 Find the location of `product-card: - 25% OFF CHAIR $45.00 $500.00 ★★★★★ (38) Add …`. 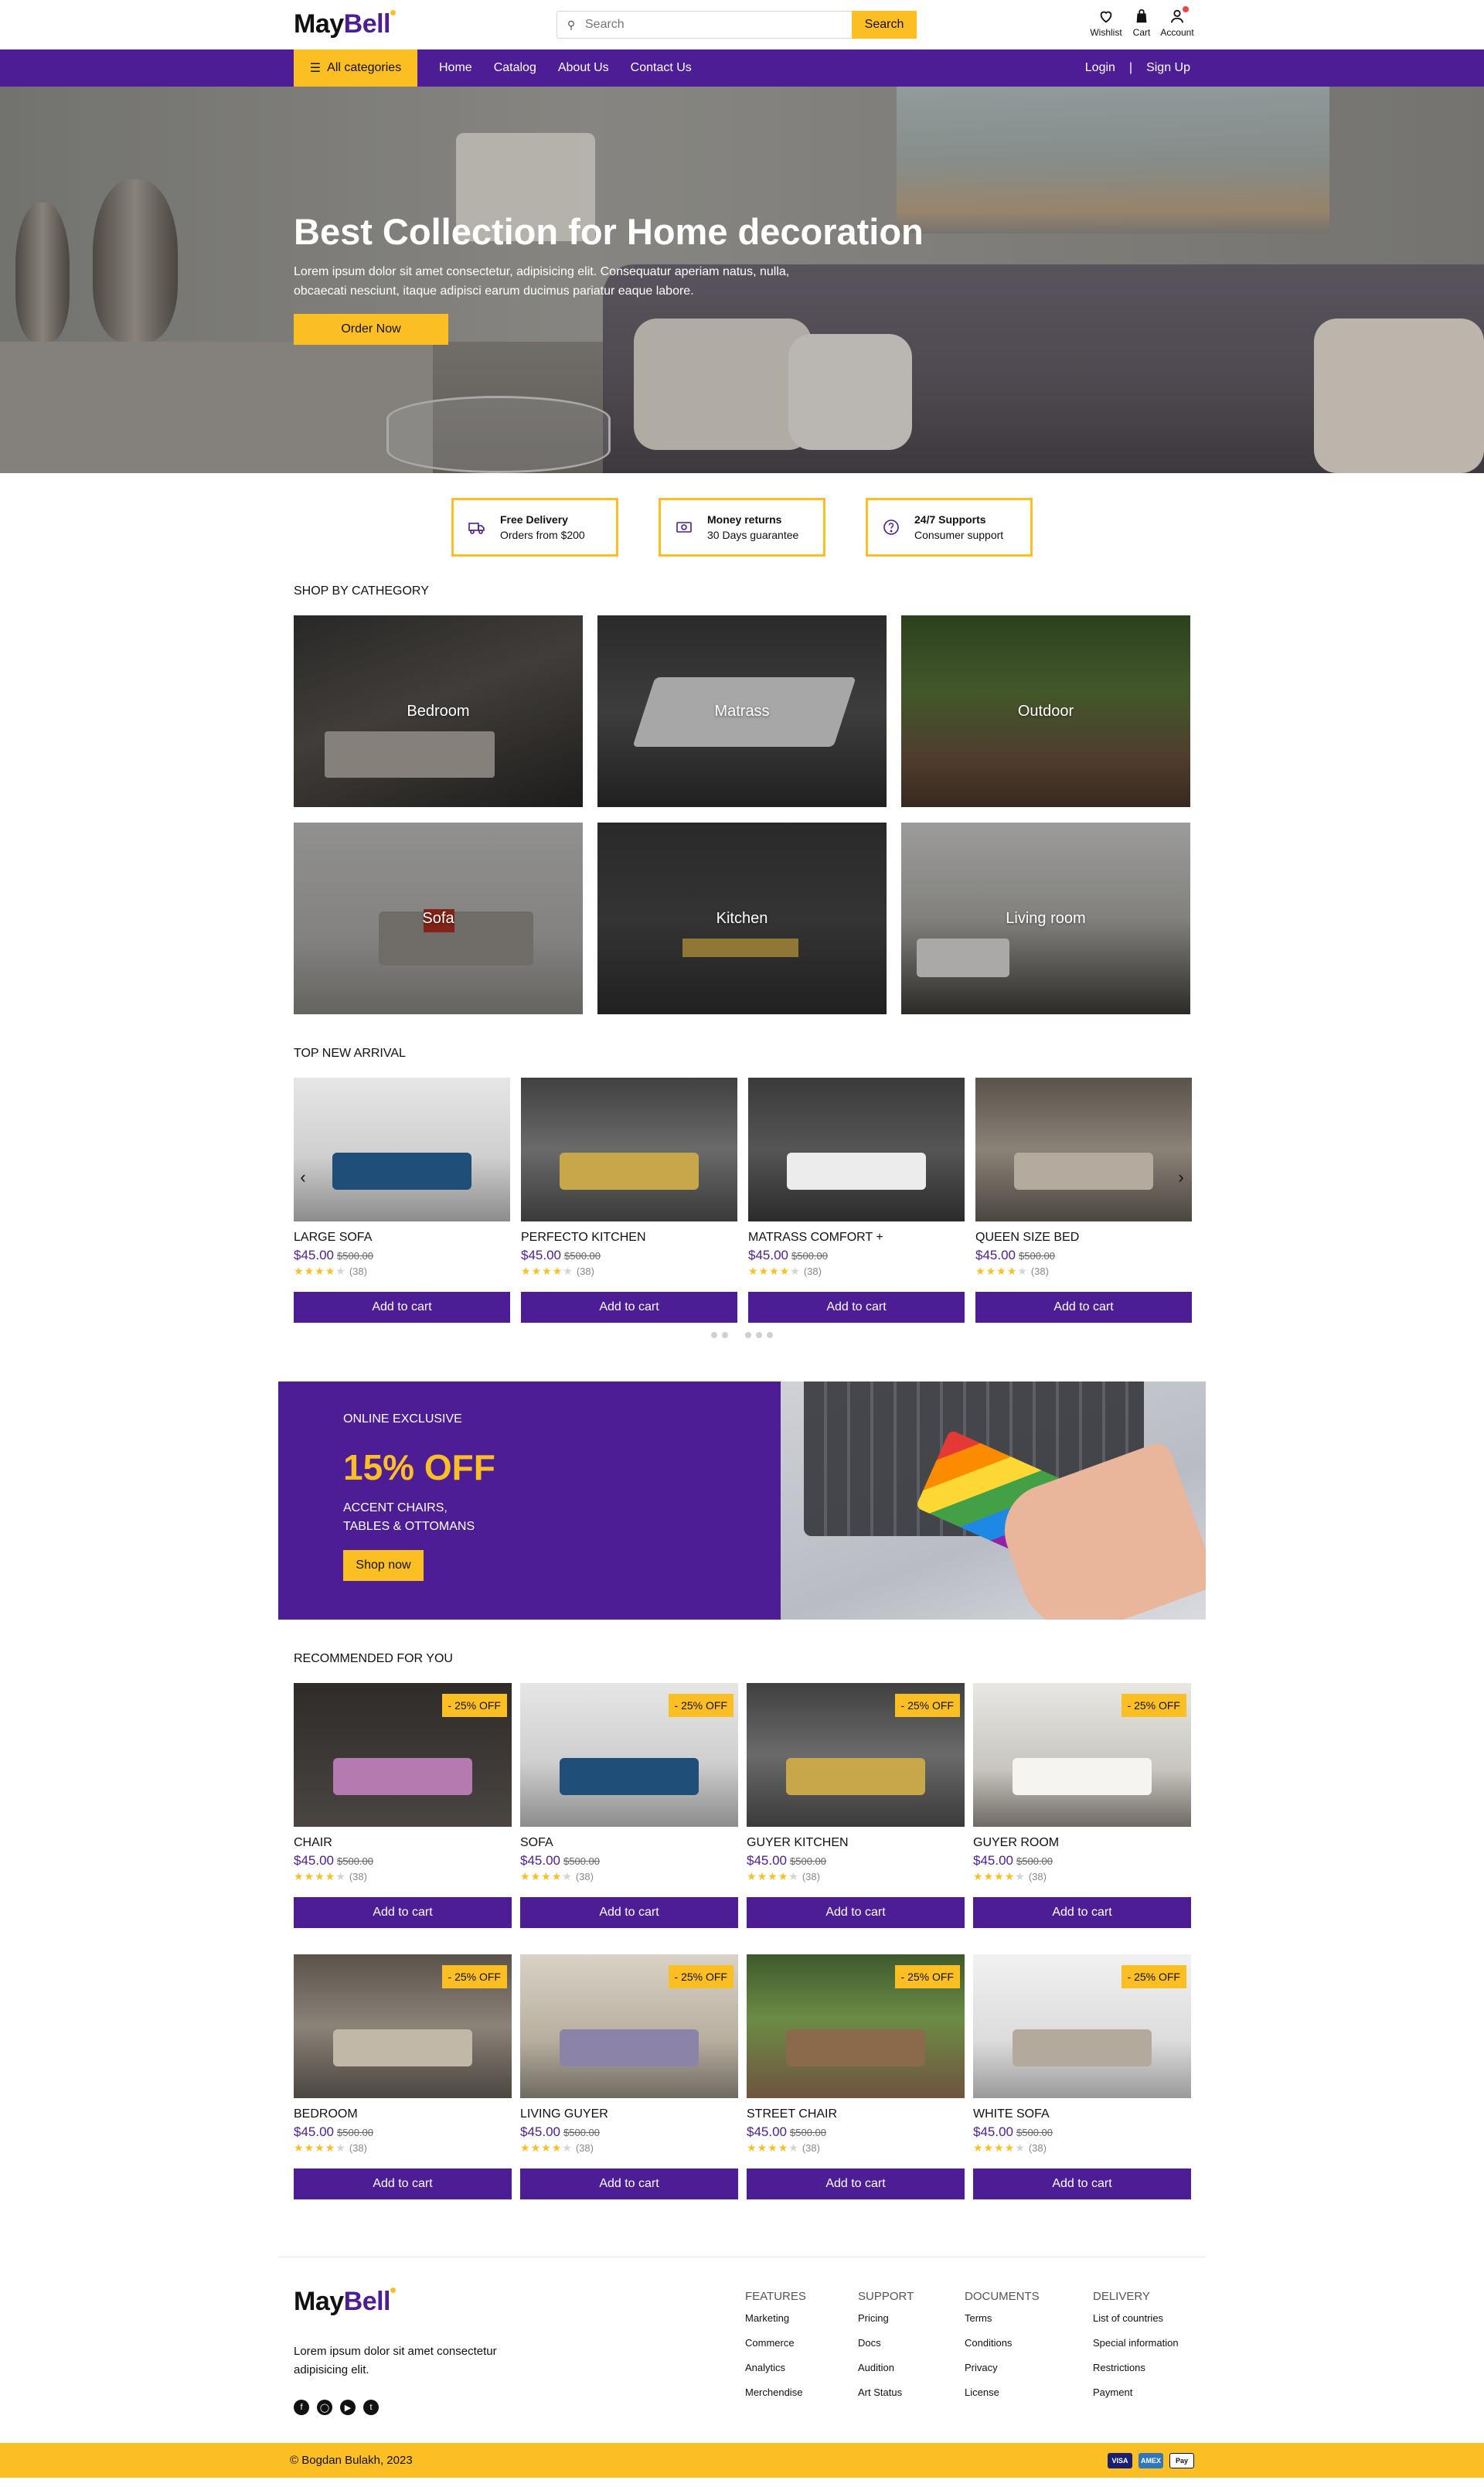

product-card: - 25% OFF CHAIR $45.00 $500.00 ★★★★★ (38) Add … is located at coordinates (403, 1806).